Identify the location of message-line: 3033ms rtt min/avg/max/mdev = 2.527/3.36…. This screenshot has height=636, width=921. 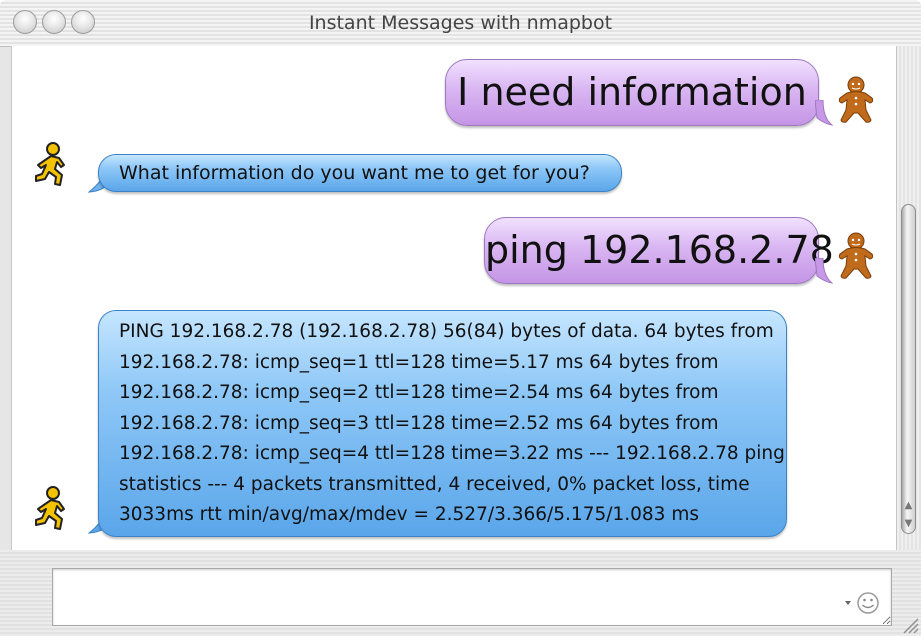
(409, 514).